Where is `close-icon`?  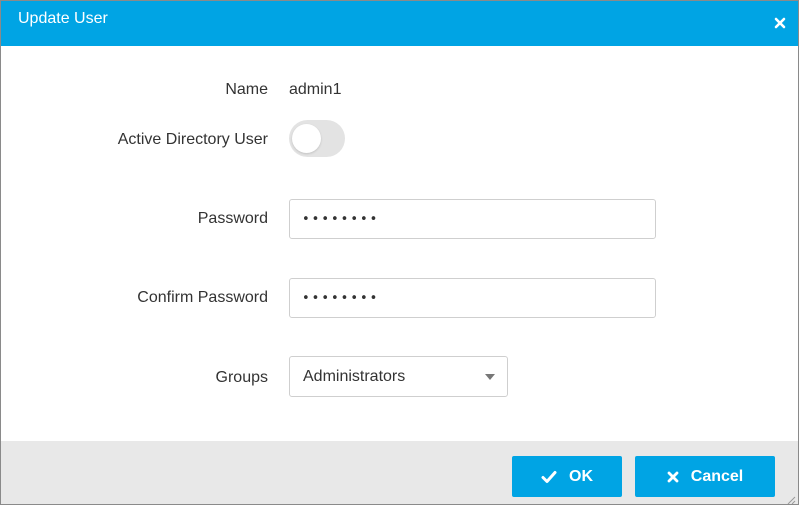 close-icon is located at coordinates (780, 23).